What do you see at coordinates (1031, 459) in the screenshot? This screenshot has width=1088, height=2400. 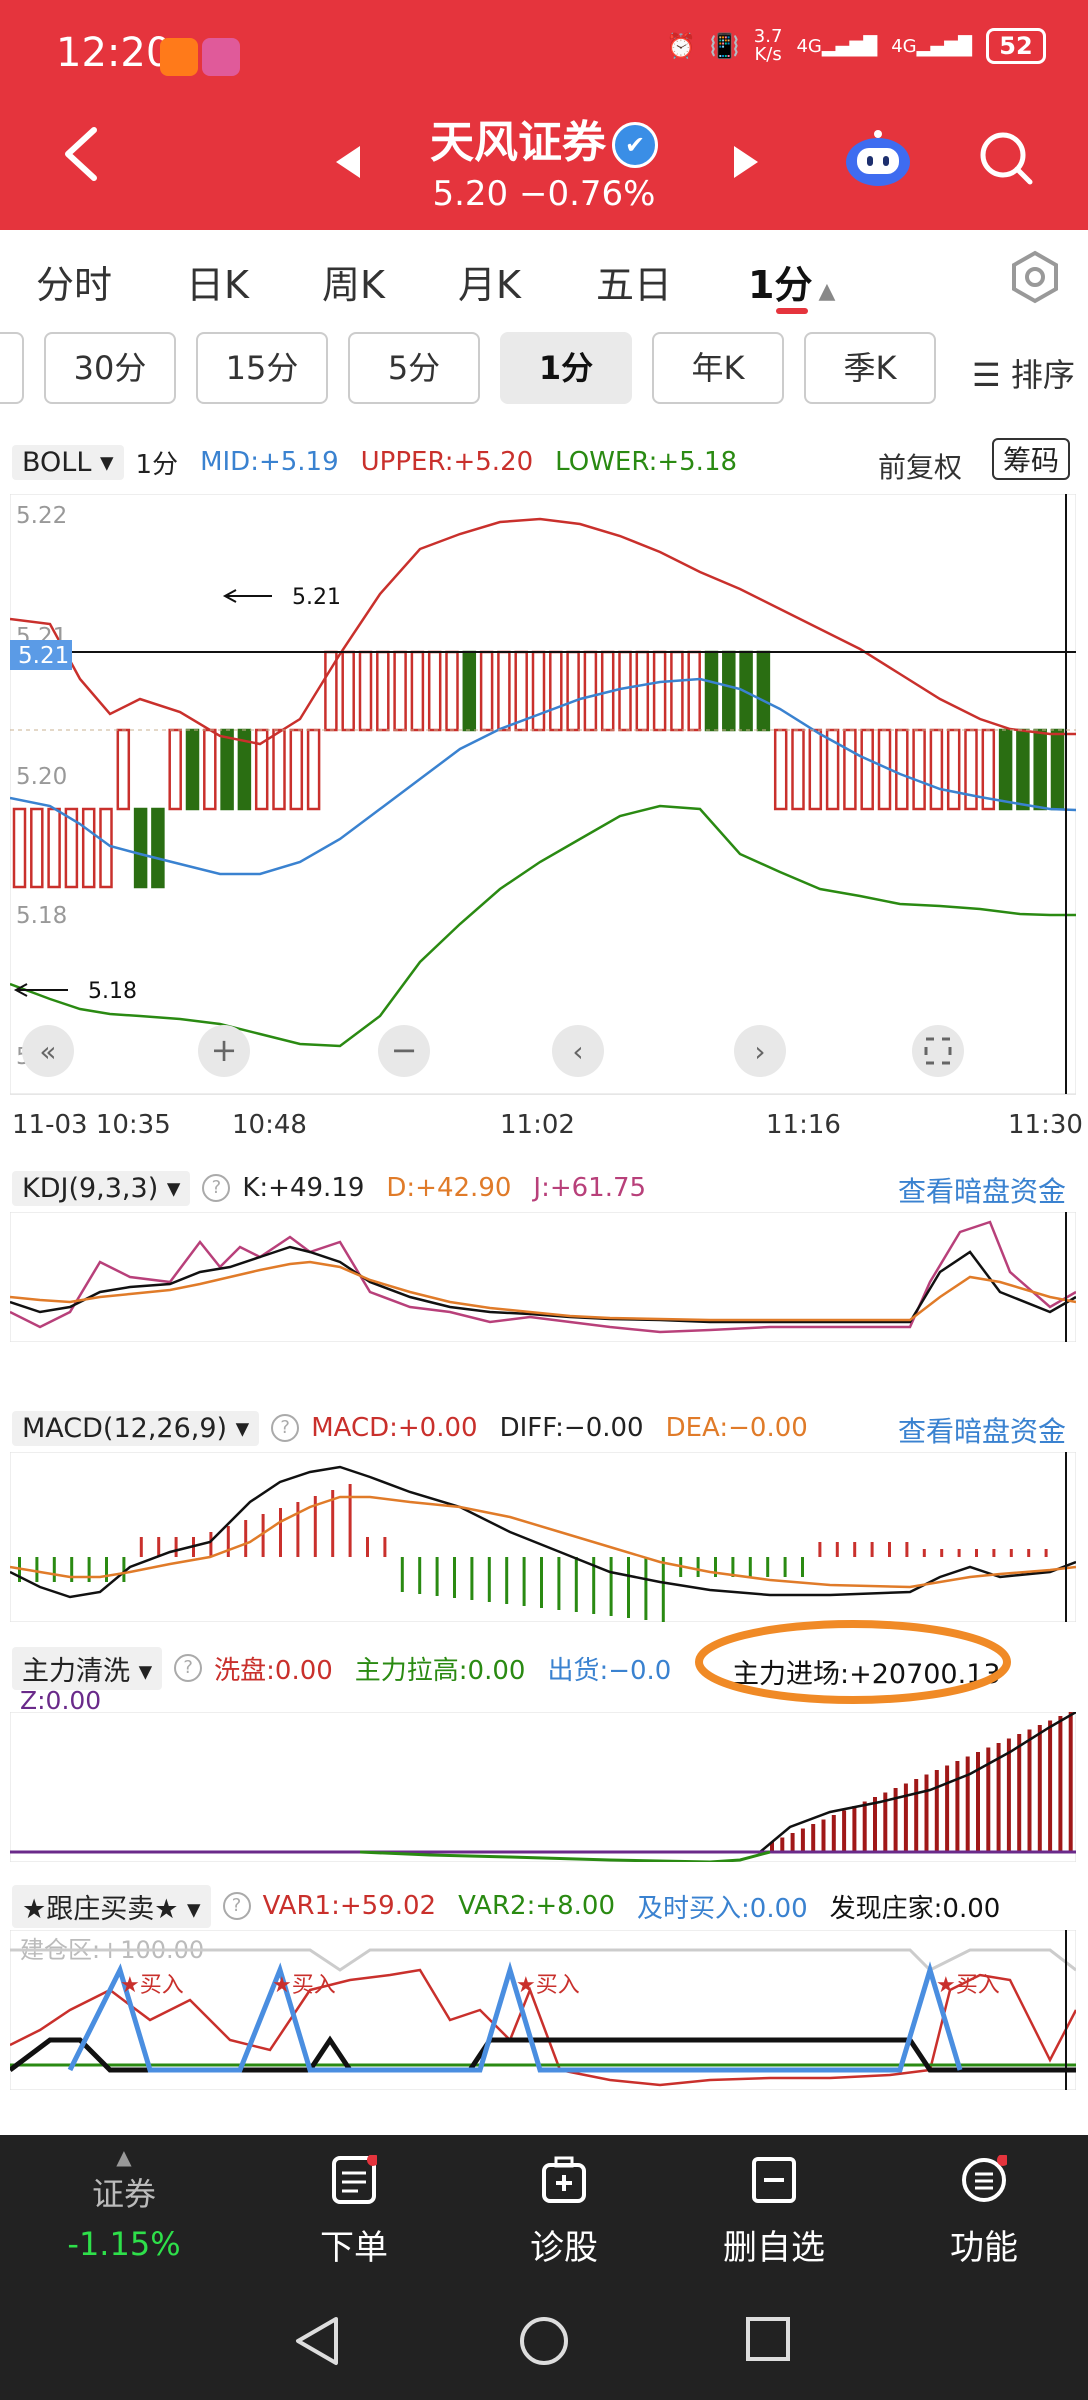 I see `chips-button: 筹码` at bounding box center [1031, 459].